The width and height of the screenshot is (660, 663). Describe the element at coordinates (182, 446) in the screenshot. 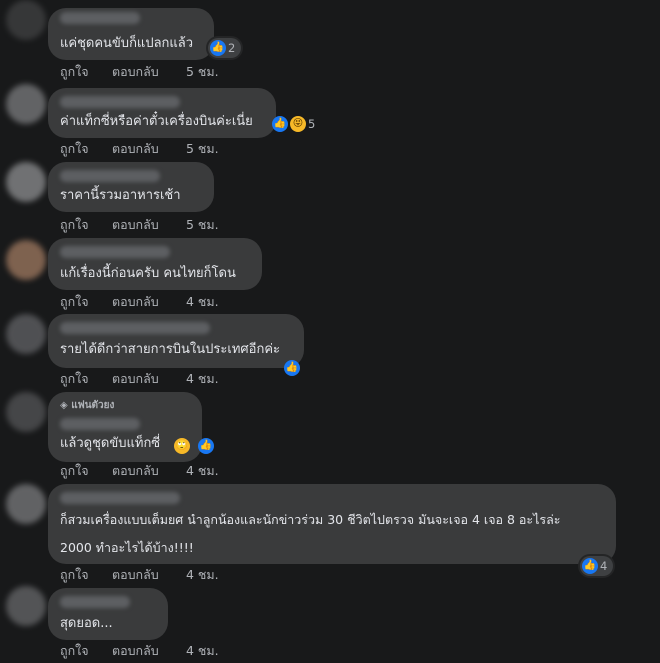

I see `eye-roll-emoji-icon: 🙄` at that location.